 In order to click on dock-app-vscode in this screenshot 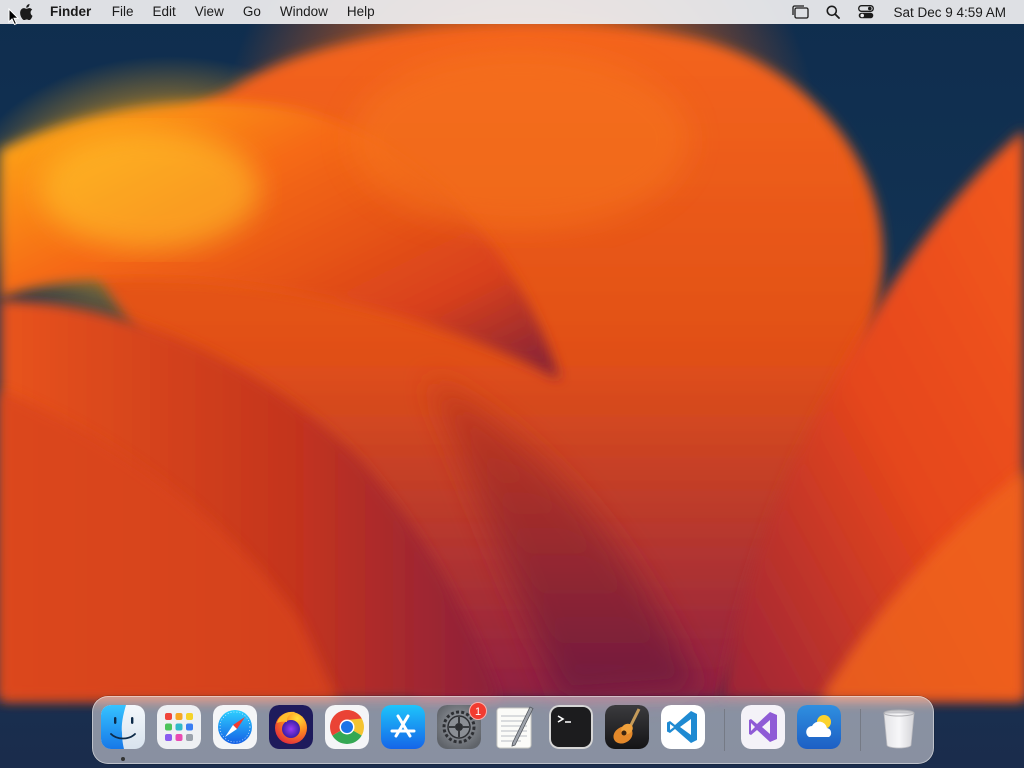, I will do `click(683, 727)`.